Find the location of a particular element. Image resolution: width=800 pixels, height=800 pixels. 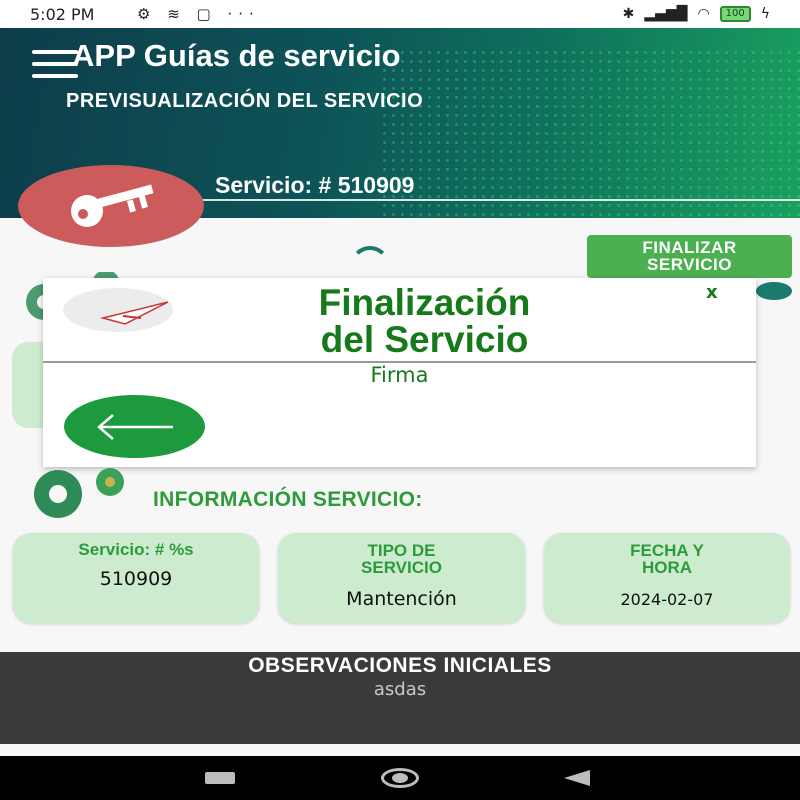

teal-indicator is located at coordinates (774, 291).